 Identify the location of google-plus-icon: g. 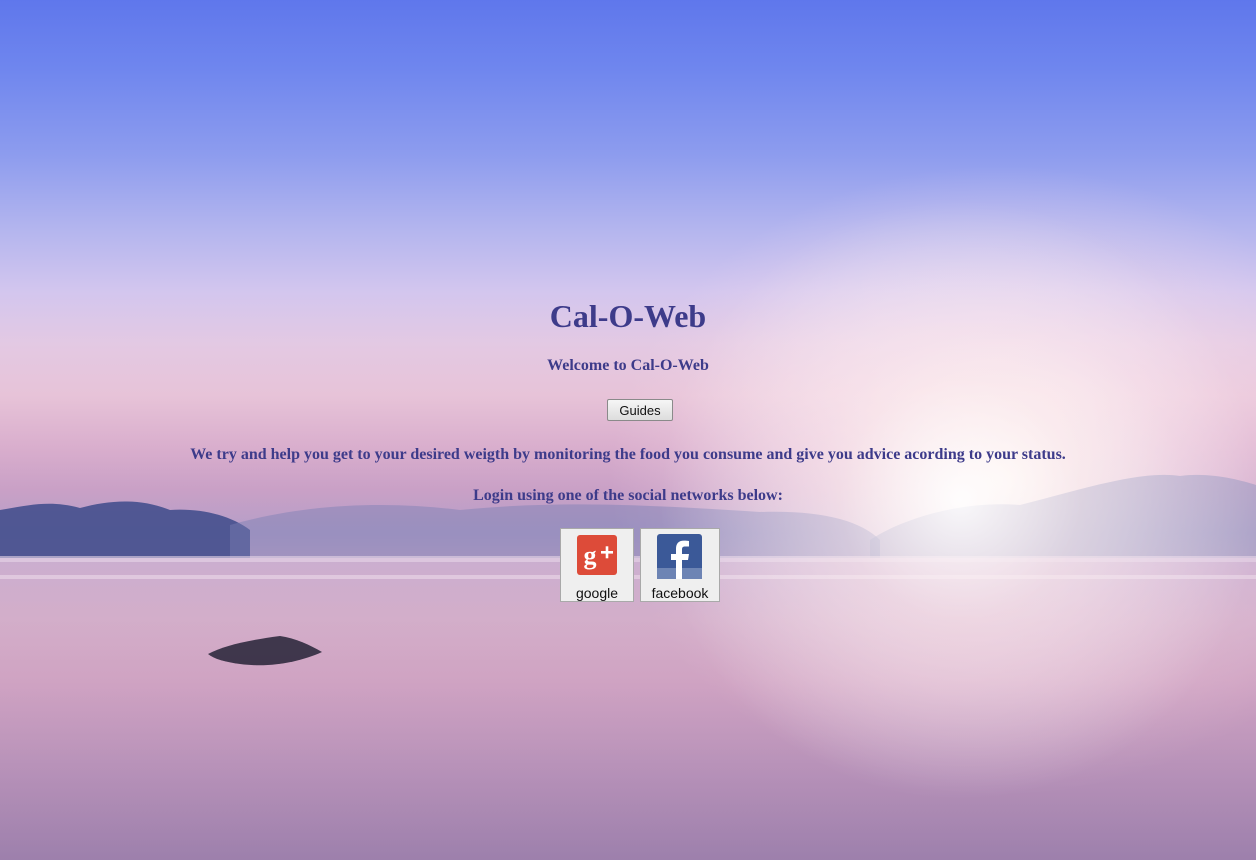
(597, 555).